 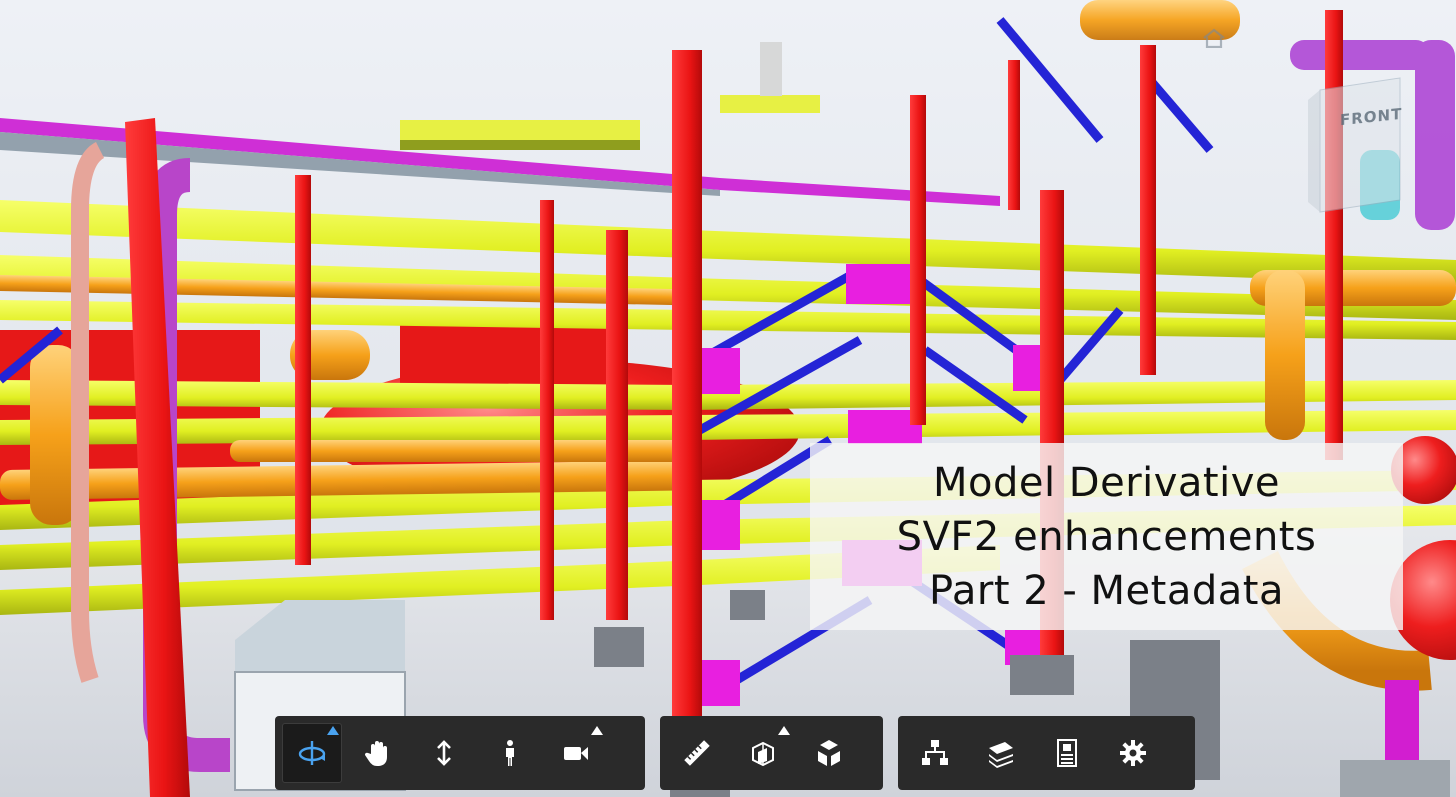 I want to click on orbit-icon, so click(x=312, y=753).